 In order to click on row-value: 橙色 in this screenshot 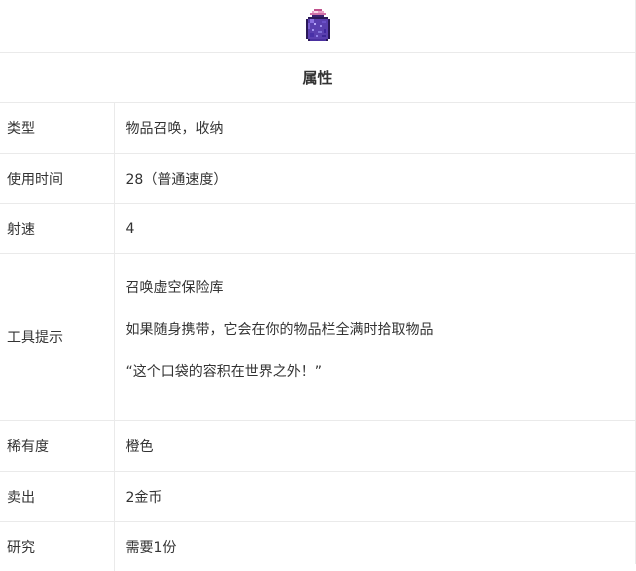, I will do `click(375, 446)`.